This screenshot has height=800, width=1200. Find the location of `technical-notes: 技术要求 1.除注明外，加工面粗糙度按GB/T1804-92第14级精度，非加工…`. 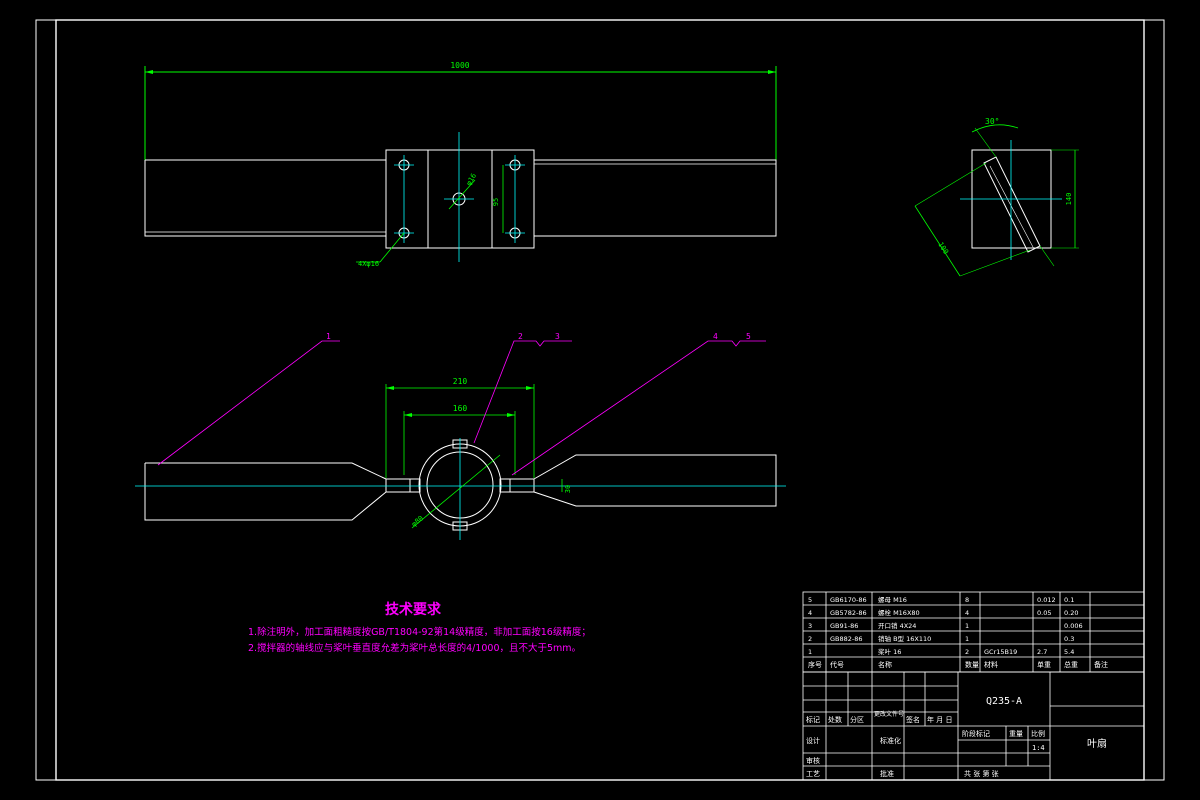

technical-notes: 技术要求 1.除注明外，加工面粗糙度按GB/T1804-92第14级精度，非加工… is located at coordinates (419, 627).